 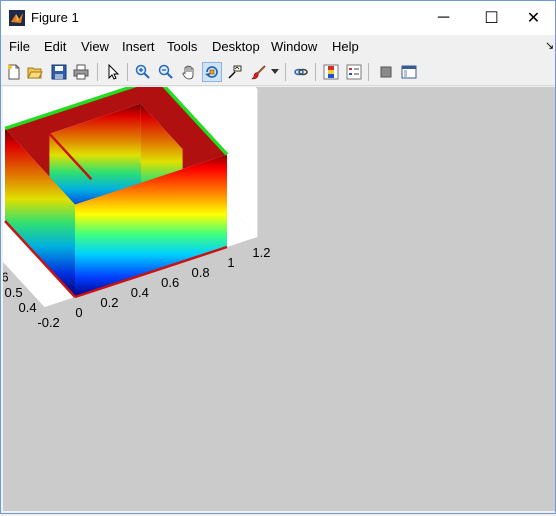 I want to click on x-tick-label: 1, so click(x=230, y=262).